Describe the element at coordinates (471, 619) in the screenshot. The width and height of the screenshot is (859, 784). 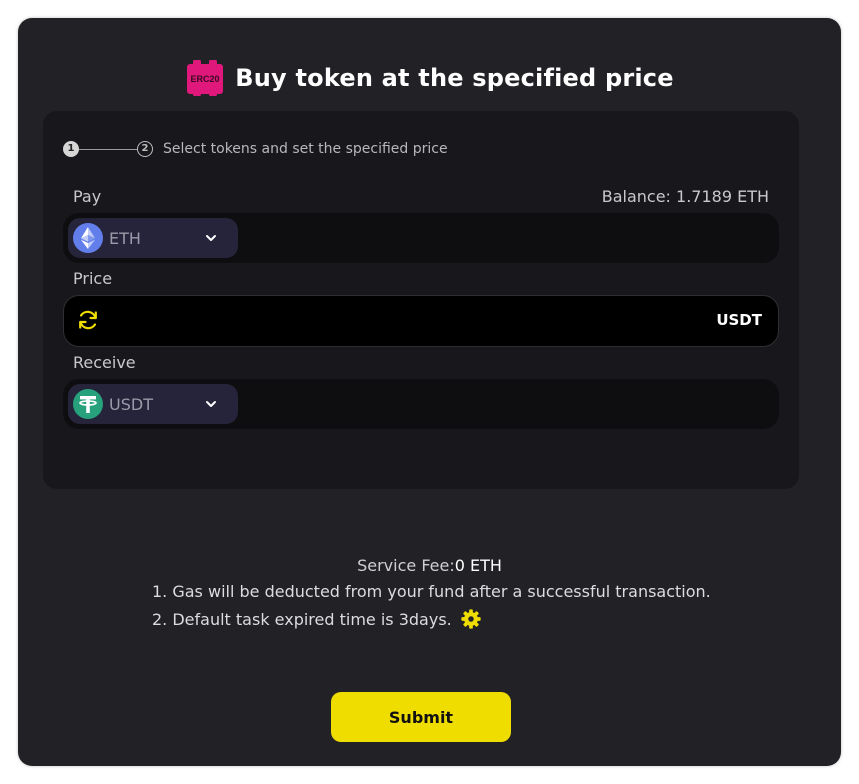
I see `gear-icon` at that location.